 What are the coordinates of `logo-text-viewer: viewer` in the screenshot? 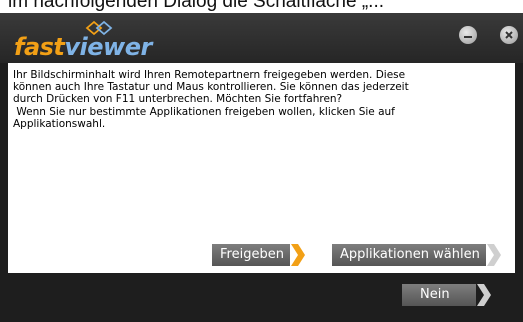 It's located at (108, 47).